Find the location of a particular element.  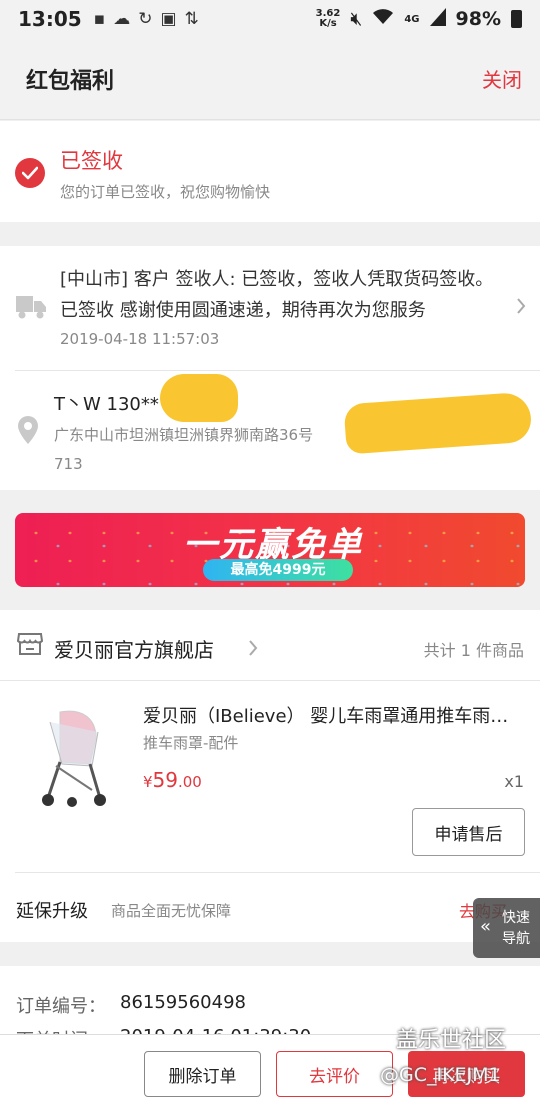

quick-nav-label: 快速 导航 is located at coordinates (516, 928).